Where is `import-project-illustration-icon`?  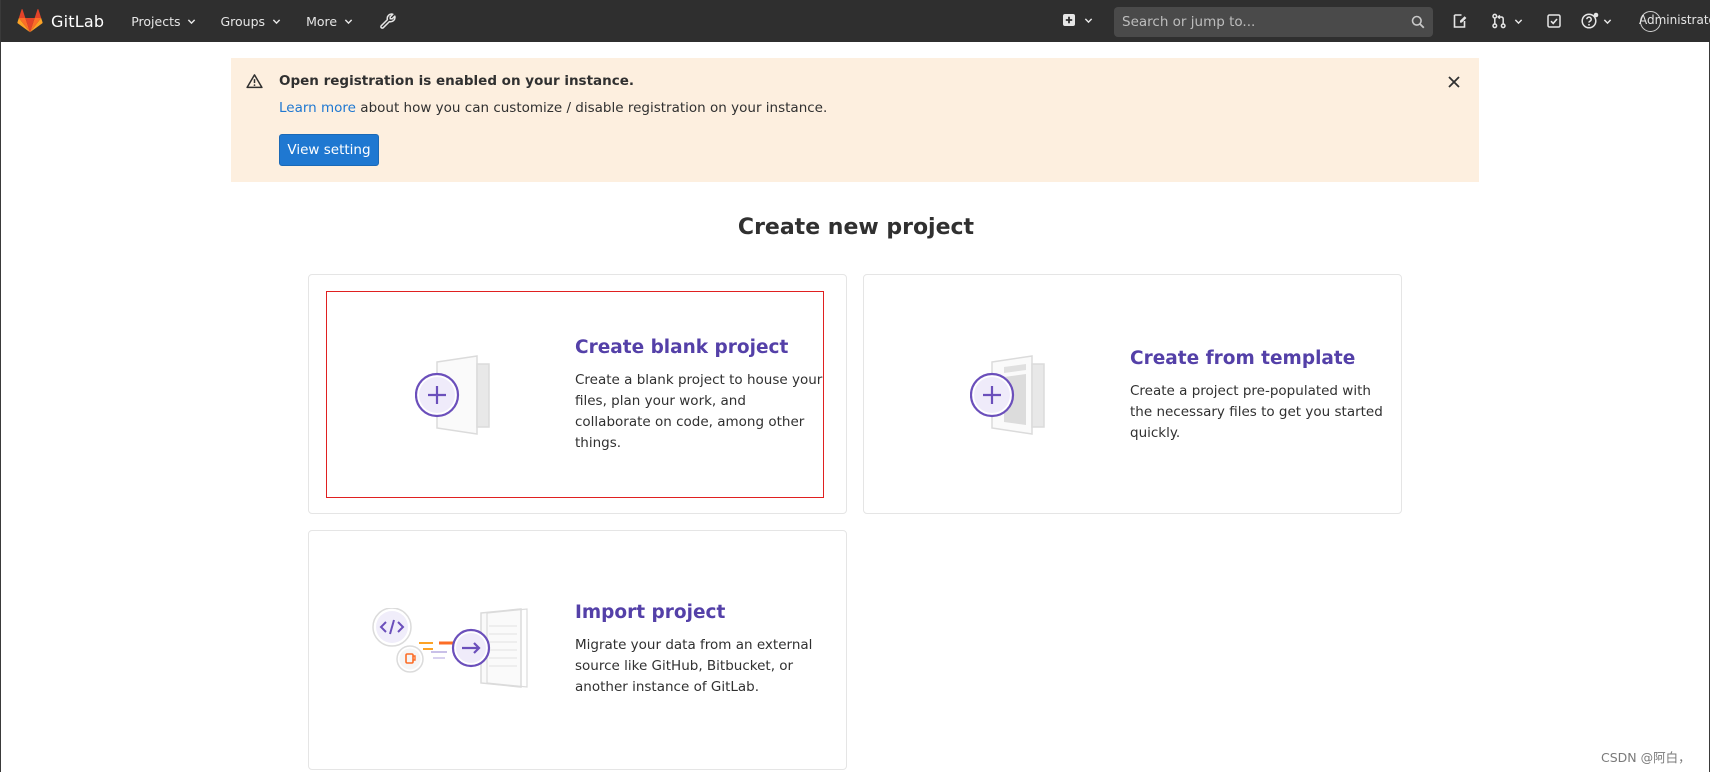
import-project-illustration-icon is located at coordinates (450, 648).